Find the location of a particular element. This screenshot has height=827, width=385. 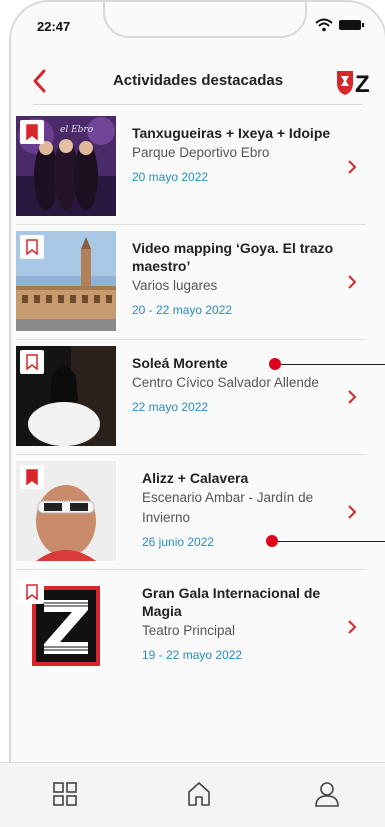

page-title: Actividades destacadas is located at coordinates (198, 80).